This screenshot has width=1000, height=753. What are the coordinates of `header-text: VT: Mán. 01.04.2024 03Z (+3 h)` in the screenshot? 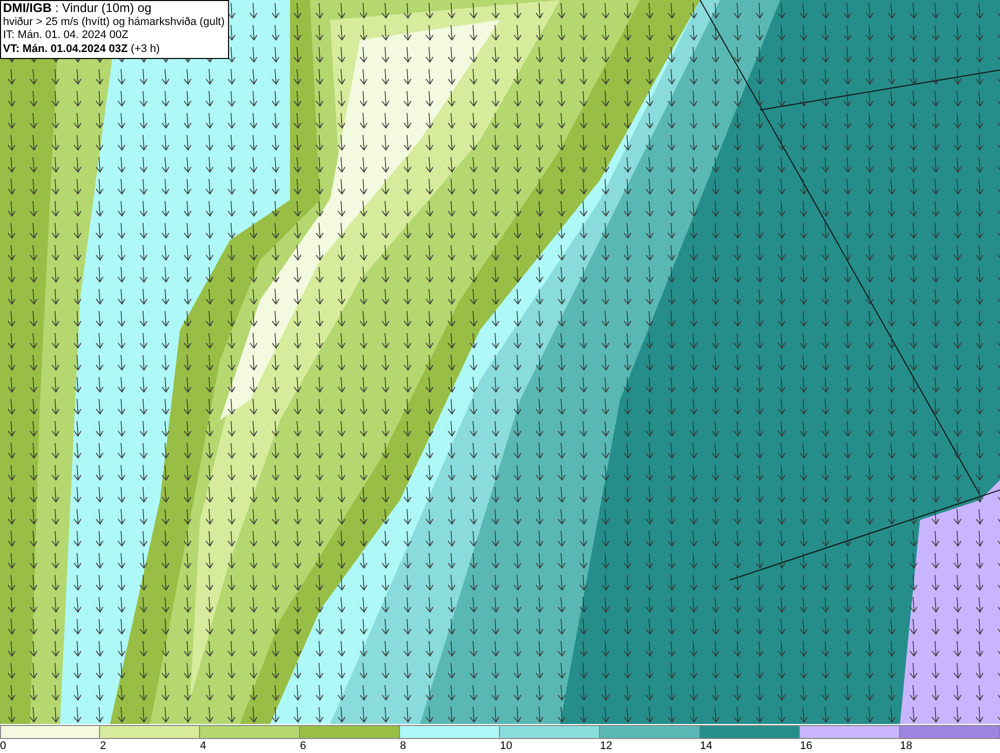 It's located at (82, 49).